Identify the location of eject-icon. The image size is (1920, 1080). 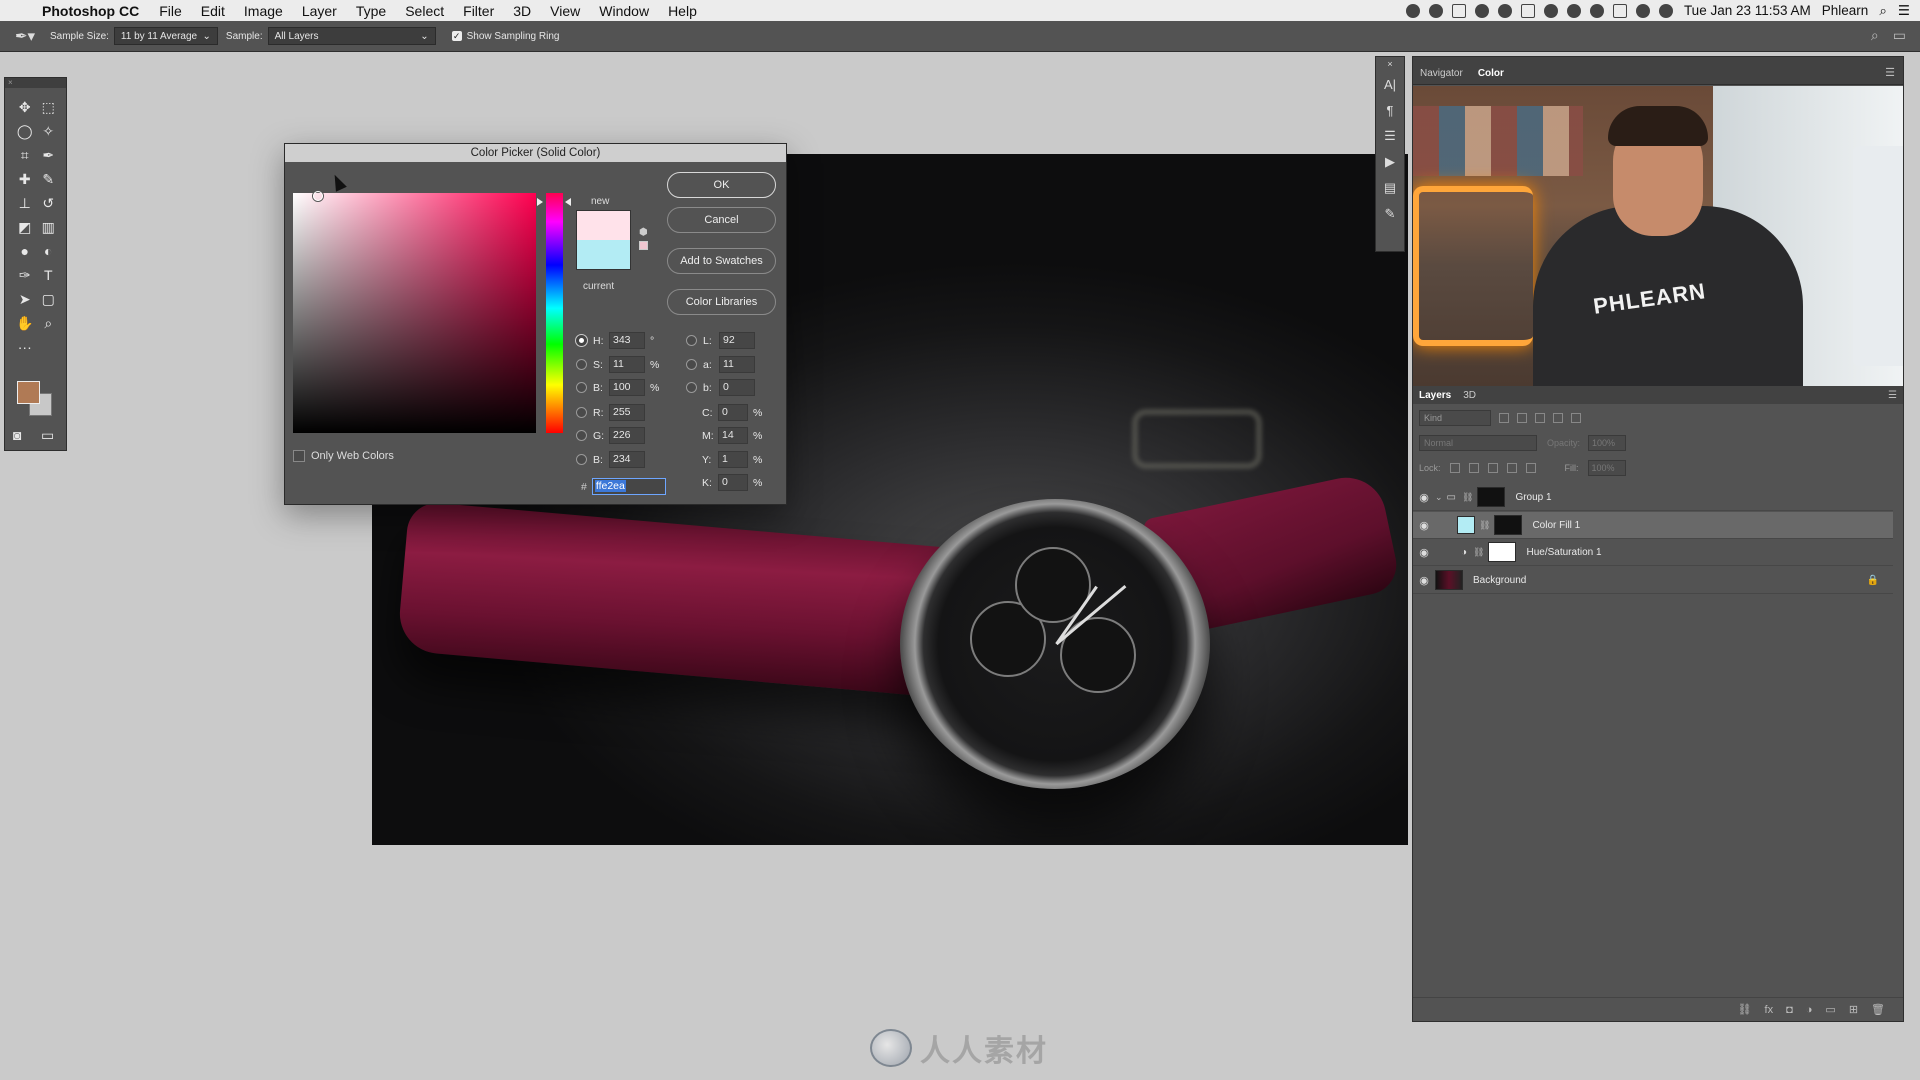
(1642, 10).